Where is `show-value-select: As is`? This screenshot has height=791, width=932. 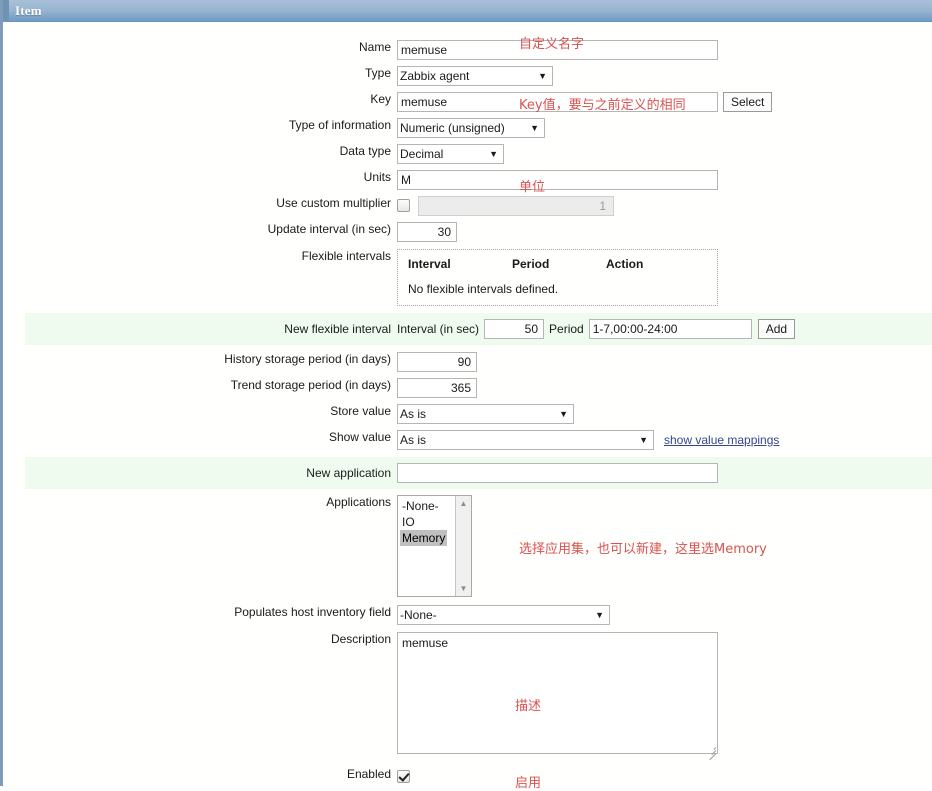 show-value-select: As is is located at coordinates (525, 440).